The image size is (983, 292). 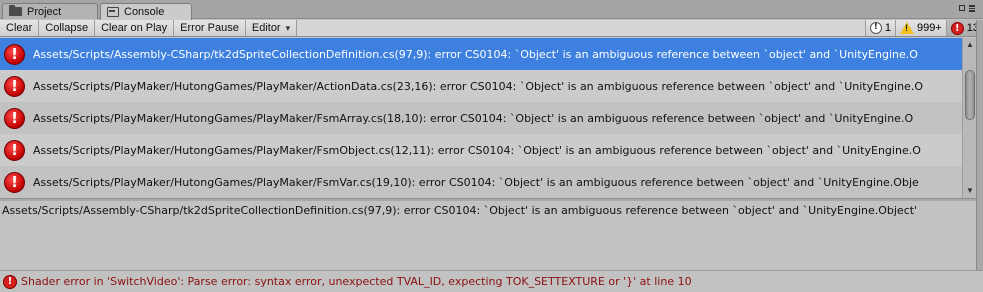 I want to click on tab-console: Console, so click(x=146, y=11).